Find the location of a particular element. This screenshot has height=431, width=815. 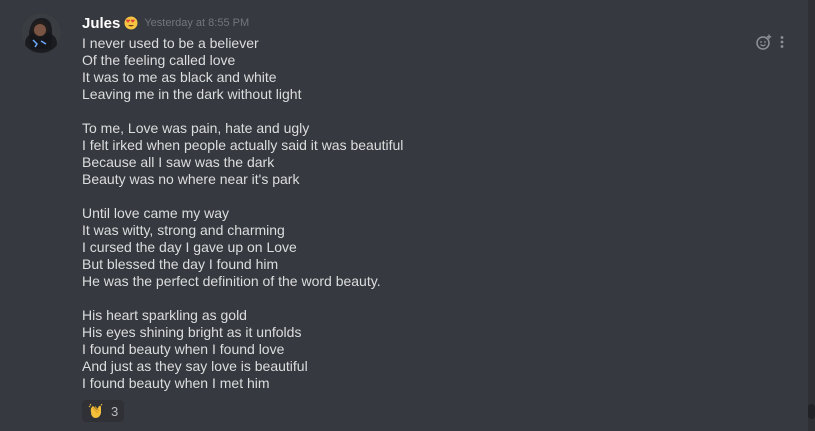

scrollbar-track is located at coordinates (811, 215).